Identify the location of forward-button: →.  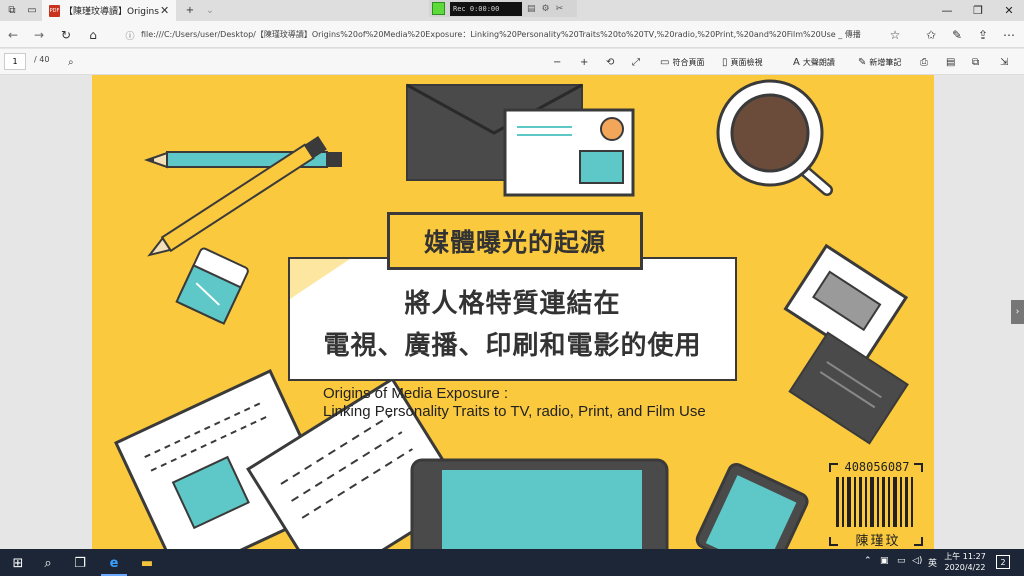
(39, 35).